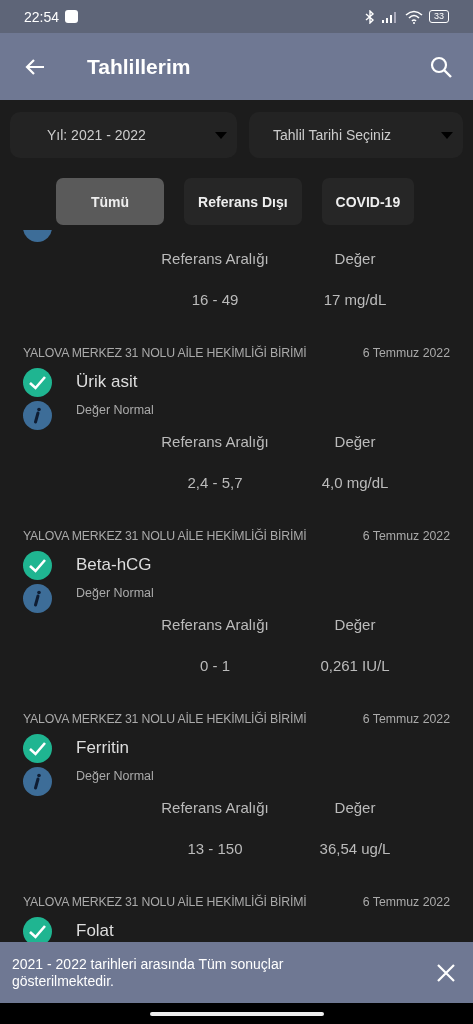 The width and height of the screenshot is (473, 1024). Describe the element at coordinates (215, 300) in the screenshot. I see `reference-range: 16 - 49` at that location.